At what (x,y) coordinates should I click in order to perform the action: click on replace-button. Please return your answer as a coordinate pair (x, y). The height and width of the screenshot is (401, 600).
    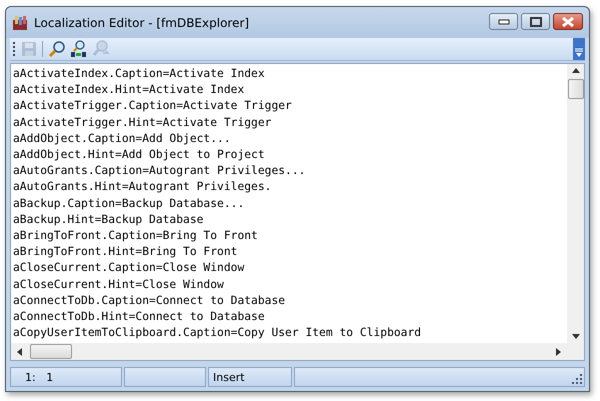
    Looking at the image, I should click on (79, 49).